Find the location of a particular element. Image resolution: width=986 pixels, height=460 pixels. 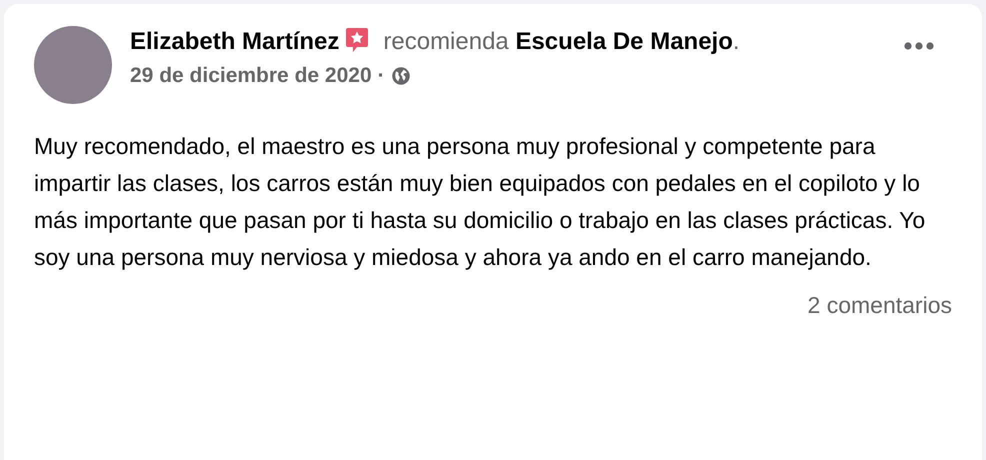

recommendation-star-icon is located at coordinates (357, 40).